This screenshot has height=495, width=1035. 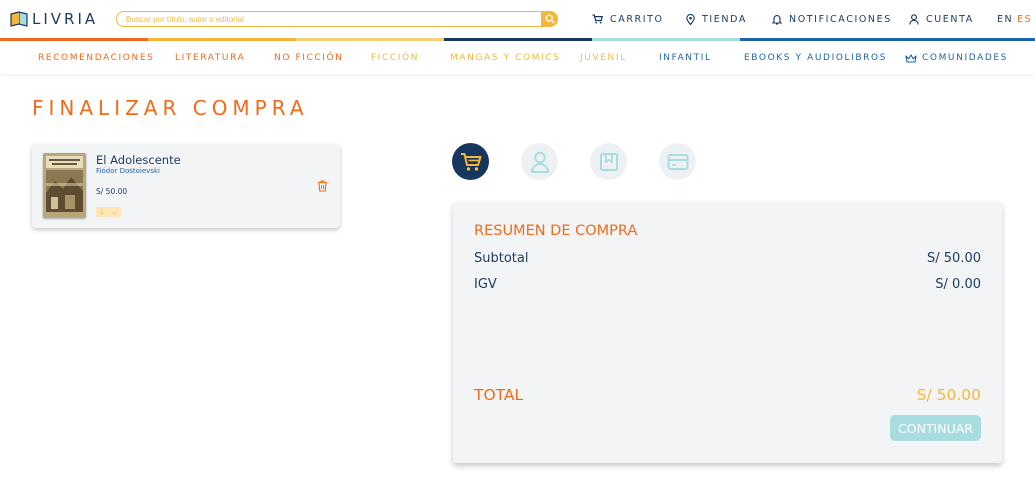 What do you see at coordinates (724, 19) in the screenshot?
I see `nav-store-label: TIENDA` at bounding box center [724, 19].